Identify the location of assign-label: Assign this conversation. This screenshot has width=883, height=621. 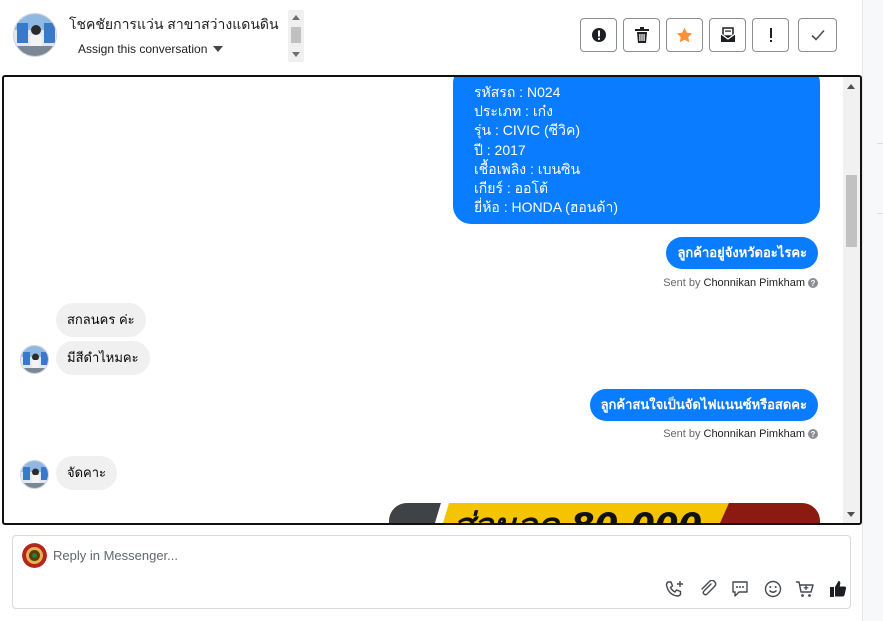
(143, 49).